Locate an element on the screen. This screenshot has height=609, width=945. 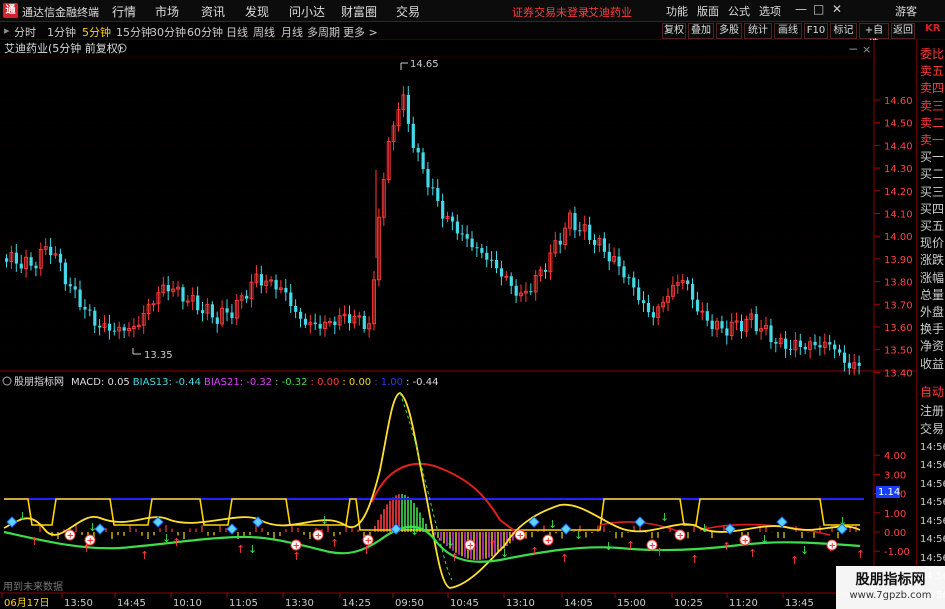
menu-function: 功能 is located at coordinates (677, 11).